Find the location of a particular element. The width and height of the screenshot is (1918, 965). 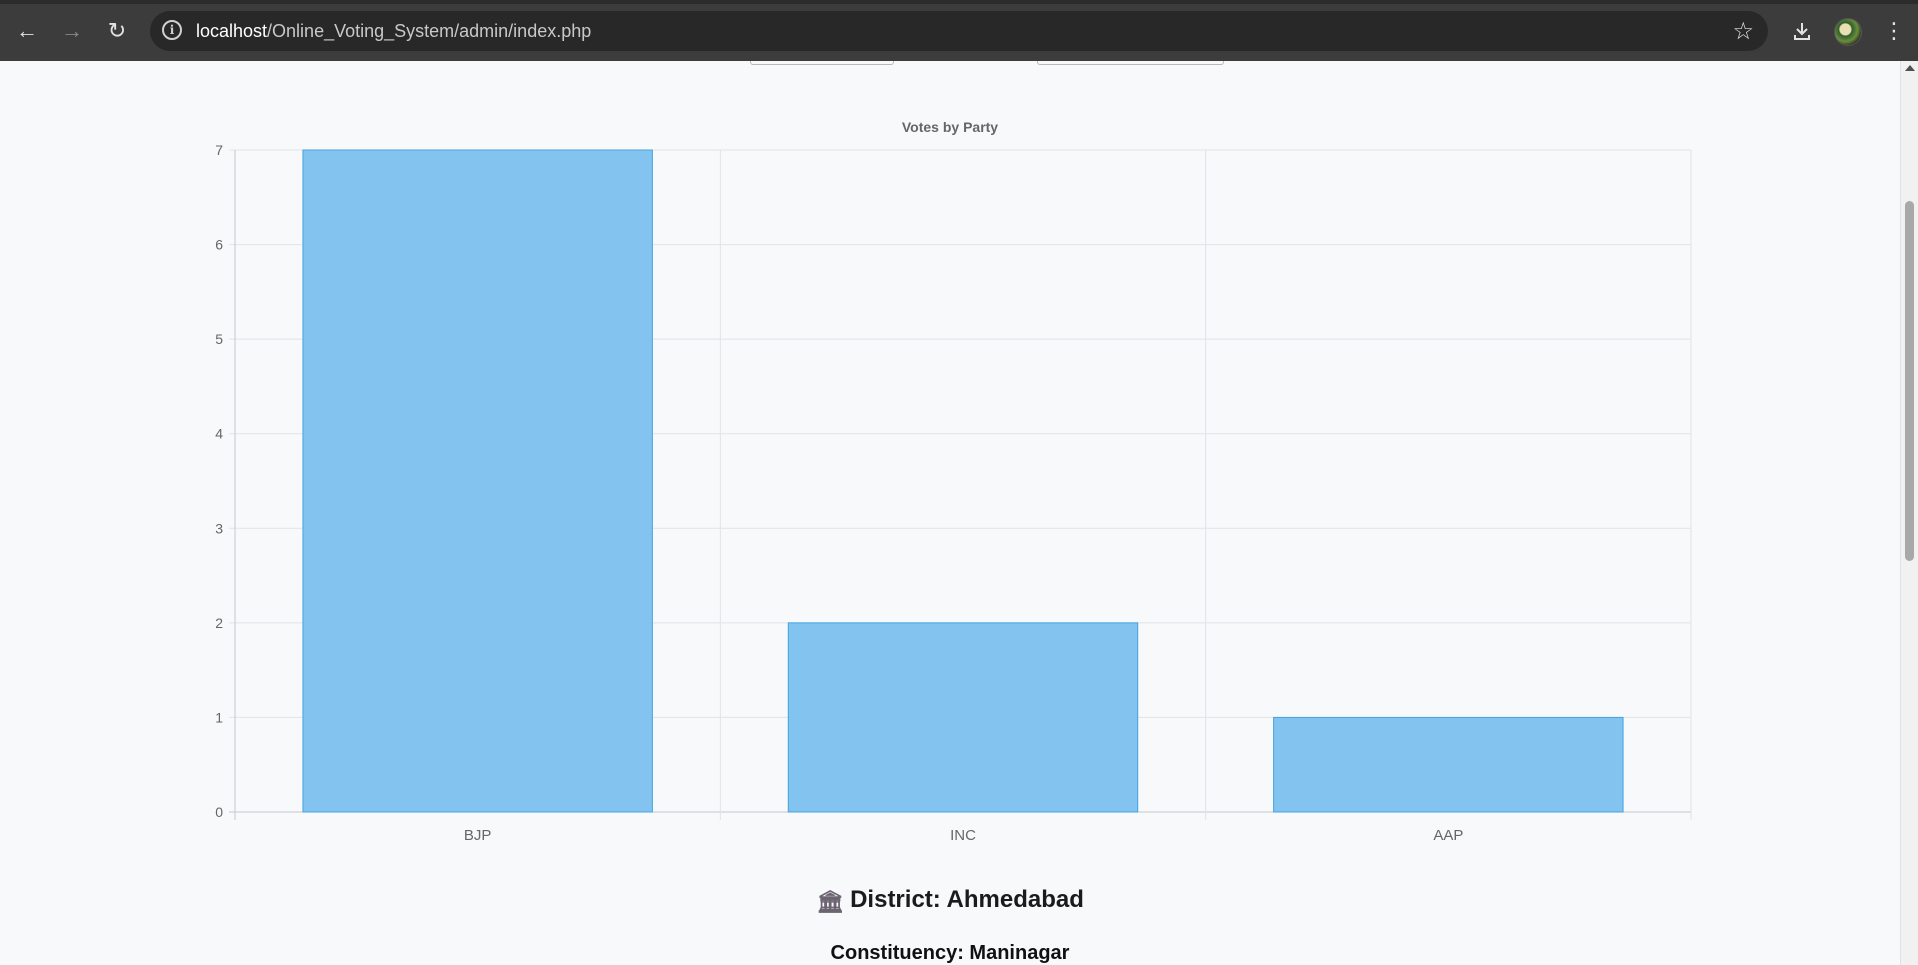

download-glyph is located at coordinates (1802, 31).